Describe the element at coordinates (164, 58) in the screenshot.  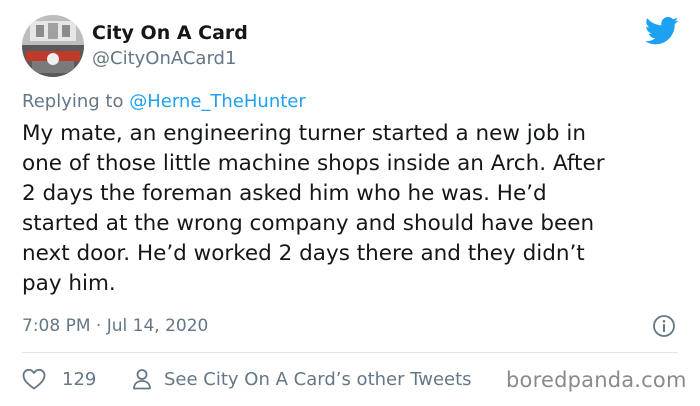
I see `user-handle: @CityOnACard1` at that location.